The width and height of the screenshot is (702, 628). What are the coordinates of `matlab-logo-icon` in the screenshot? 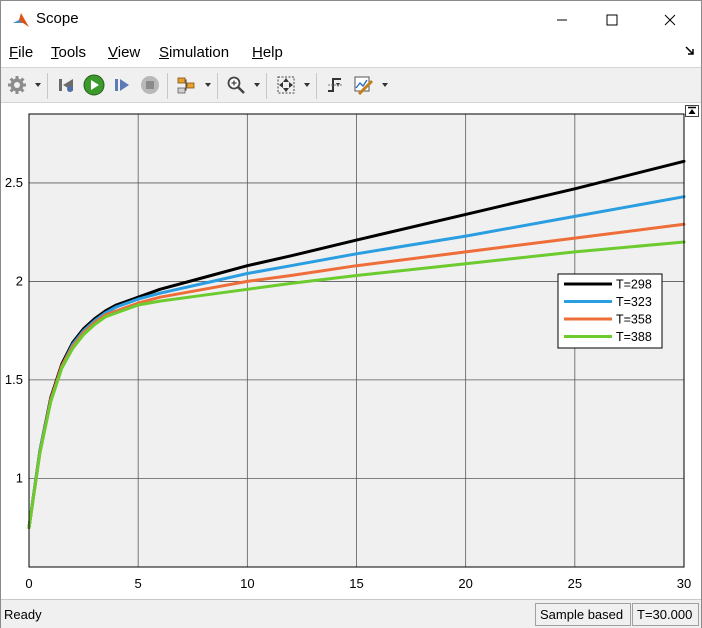 It's located at (21, 20).